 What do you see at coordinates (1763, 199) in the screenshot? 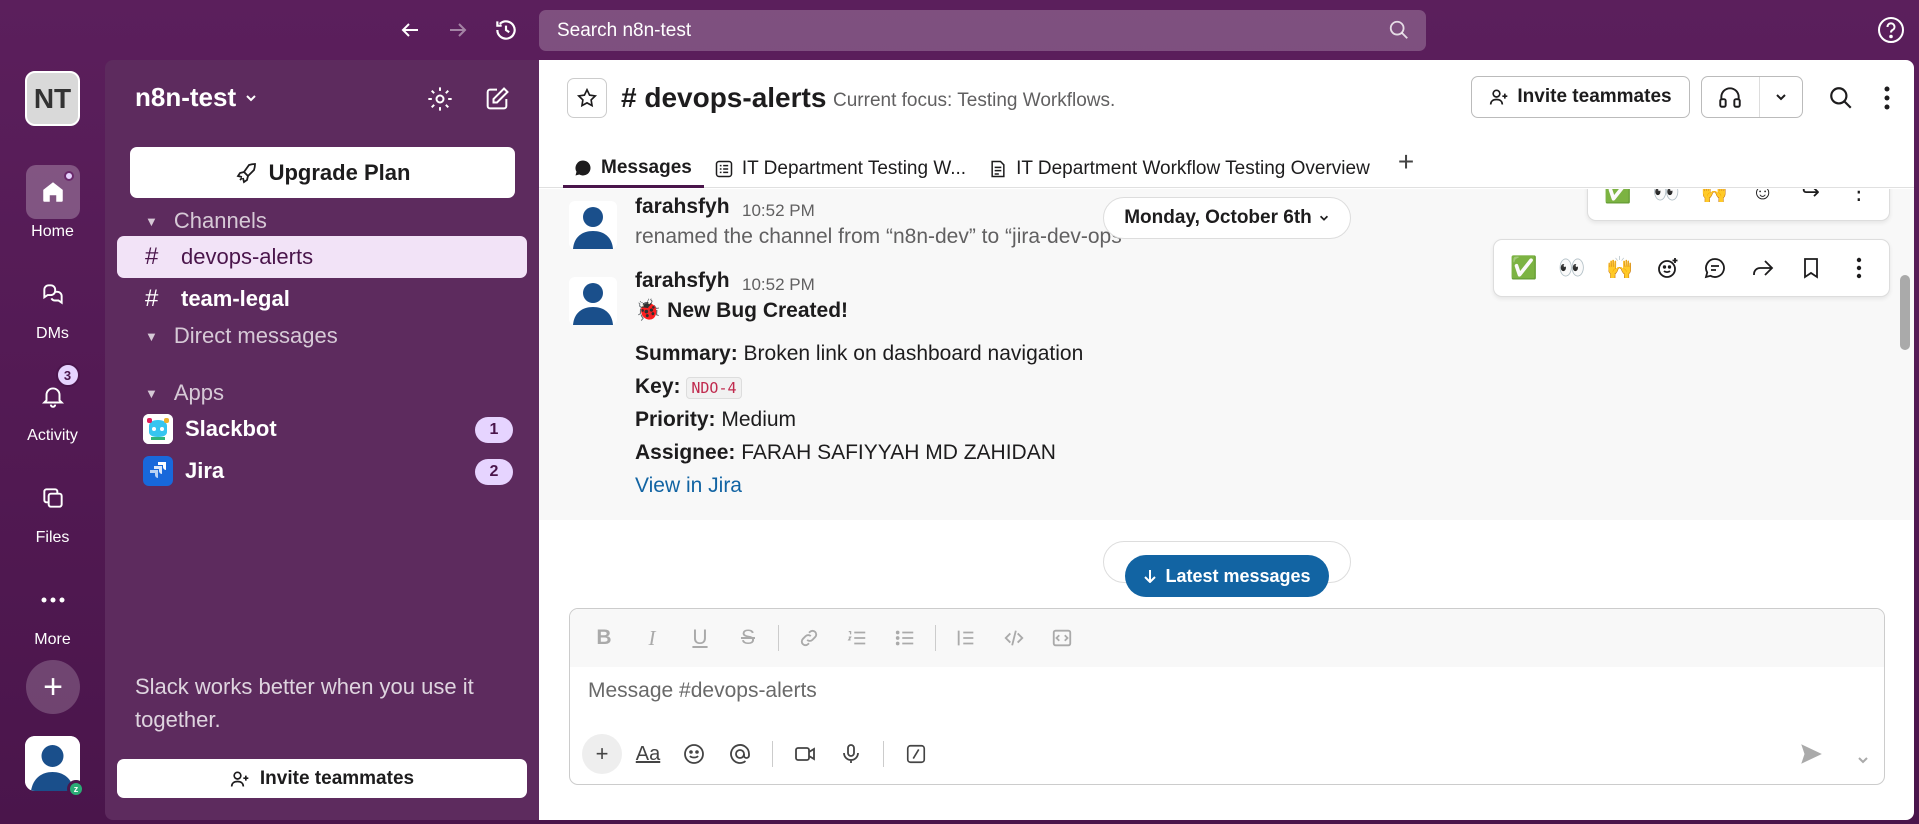
I see `add-reaction-icon: ☺` at bounding box center [1763, 199].